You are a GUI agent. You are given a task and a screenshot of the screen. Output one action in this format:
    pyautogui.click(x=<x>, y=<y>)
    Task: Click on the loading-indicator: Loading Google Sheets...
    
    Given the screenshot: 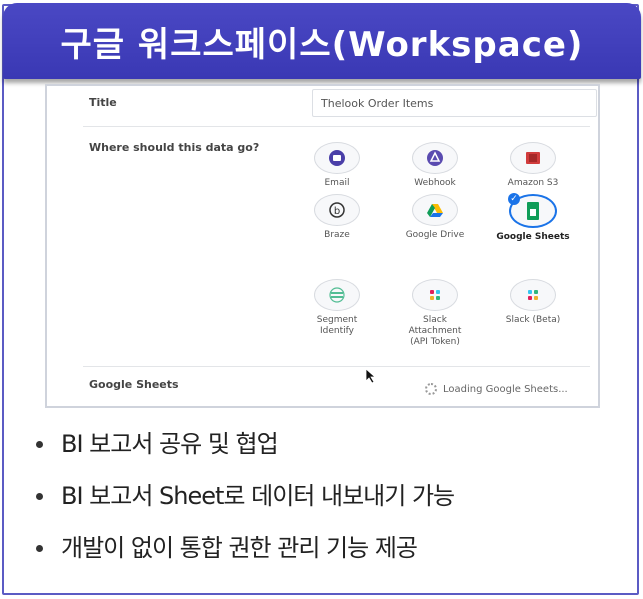 What is the action you would take?
    pyautogui.click(x=496, y=389)
    